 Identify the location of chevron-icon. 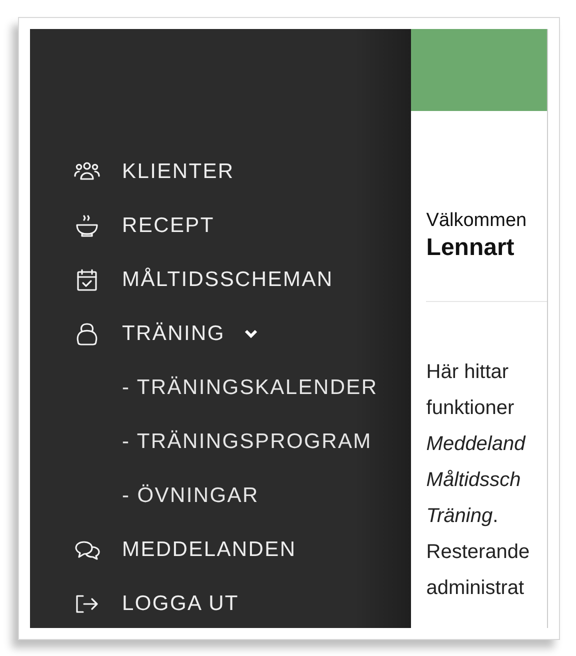
(251, 334).